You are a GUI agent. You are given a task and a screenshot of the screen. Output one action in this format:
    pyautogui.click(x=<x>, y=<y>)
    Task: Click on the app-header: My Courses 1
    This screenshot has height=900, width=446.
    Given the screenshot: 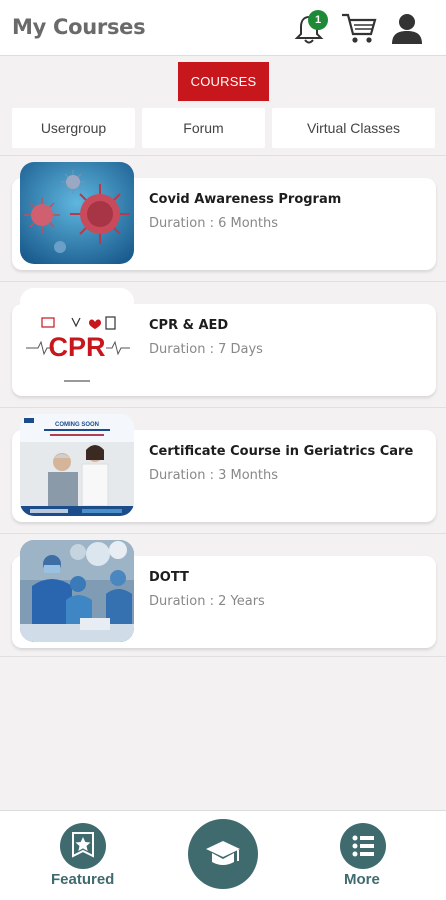 What is the action you would take?
    pyautogui.click(x=223, y=28)
    